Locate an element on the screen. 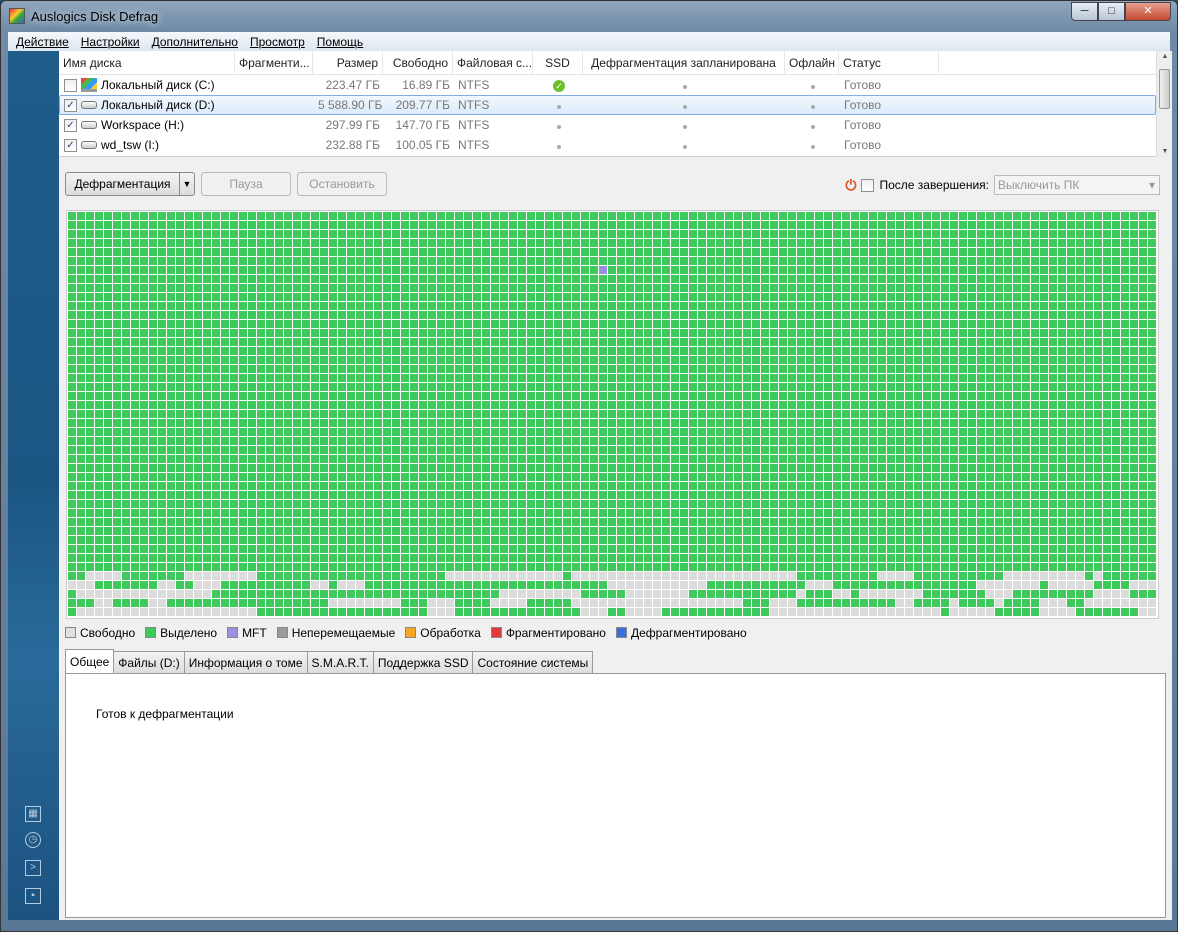 The image size is (1178, 932). cluster-map-icon: ▦ is located at coordinates (33, 814).